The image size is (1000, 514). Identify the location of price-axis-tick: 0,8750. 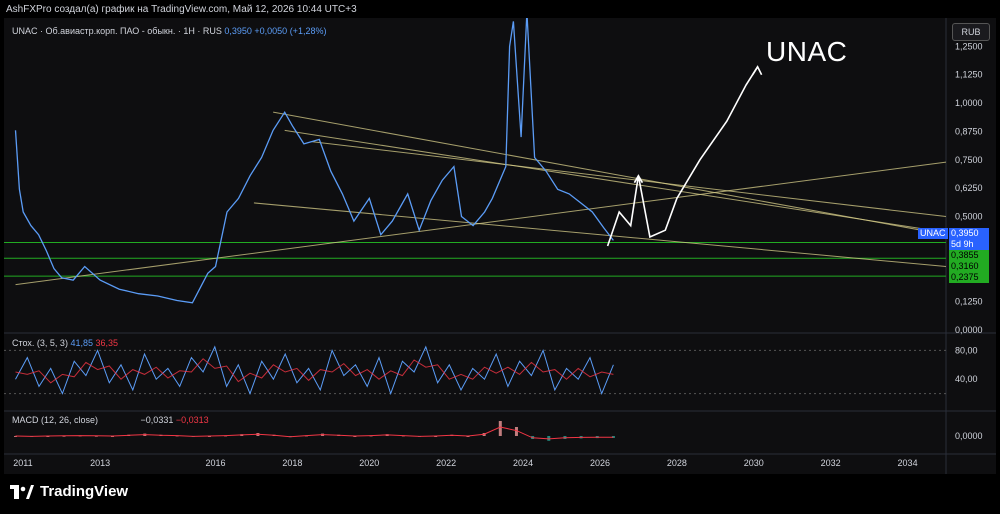
(969, 131).